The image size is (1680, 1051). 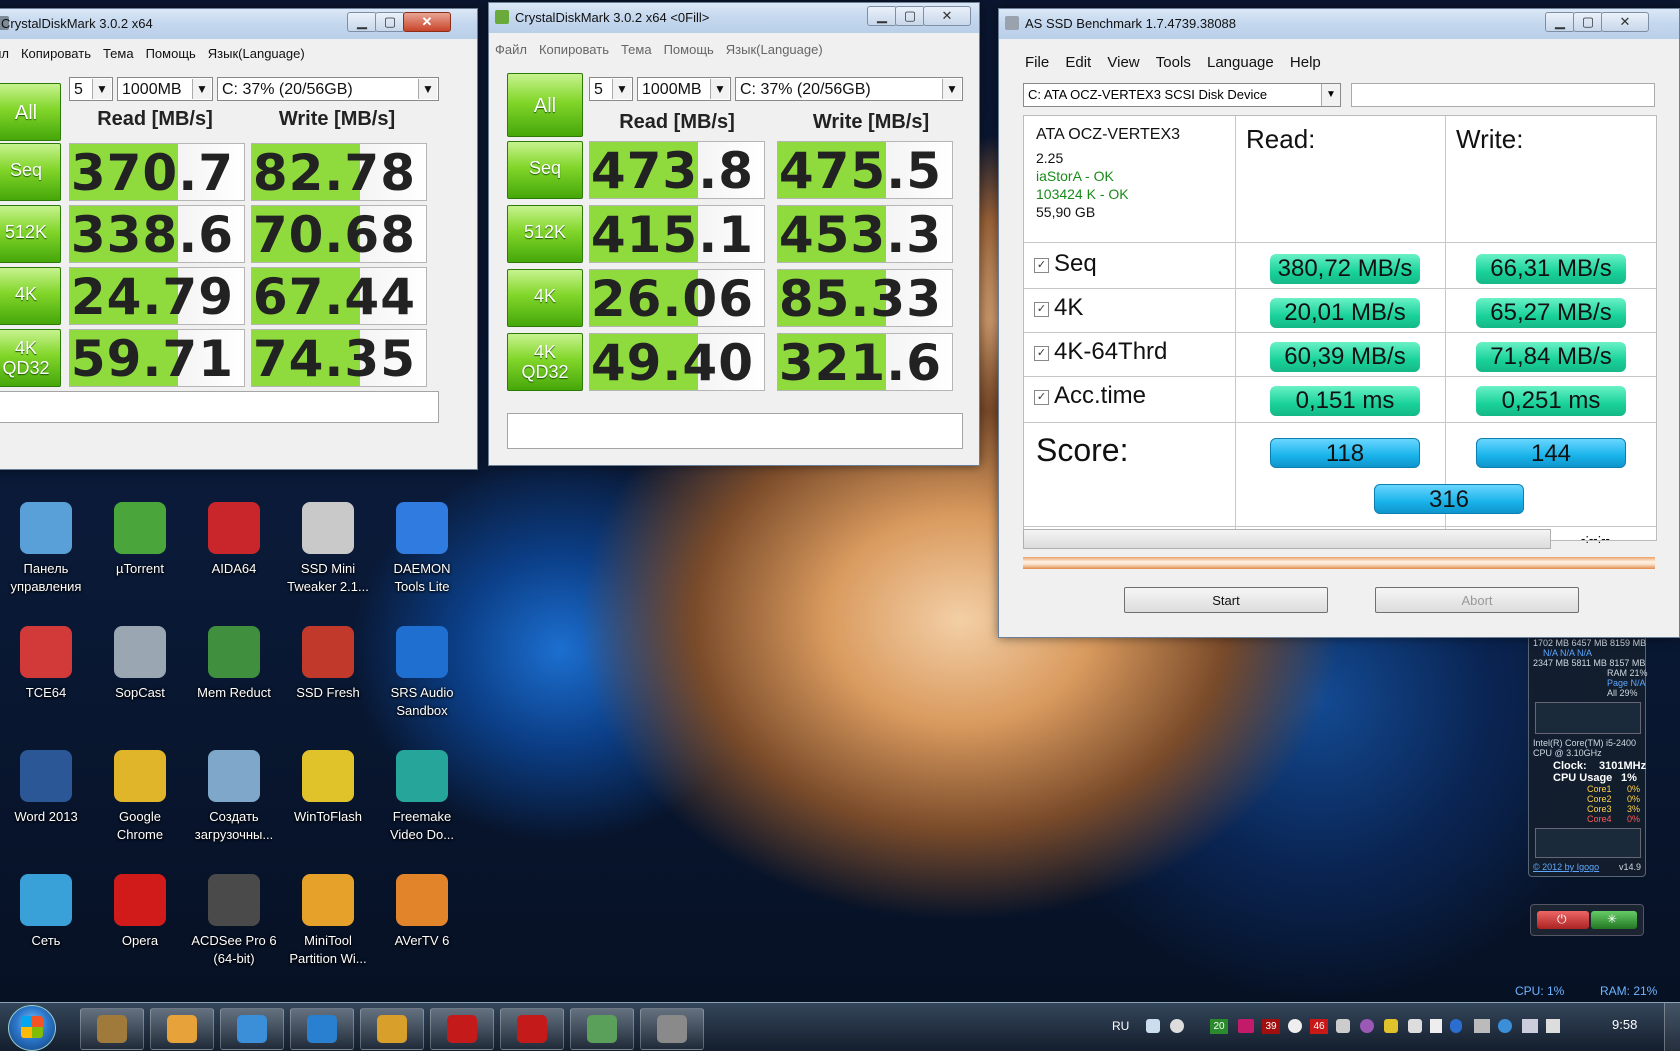 What do you see at coordinates (1477, 600) in the screenshot?
I see `abort-button: Abort` at bounding box center [1477, 600].